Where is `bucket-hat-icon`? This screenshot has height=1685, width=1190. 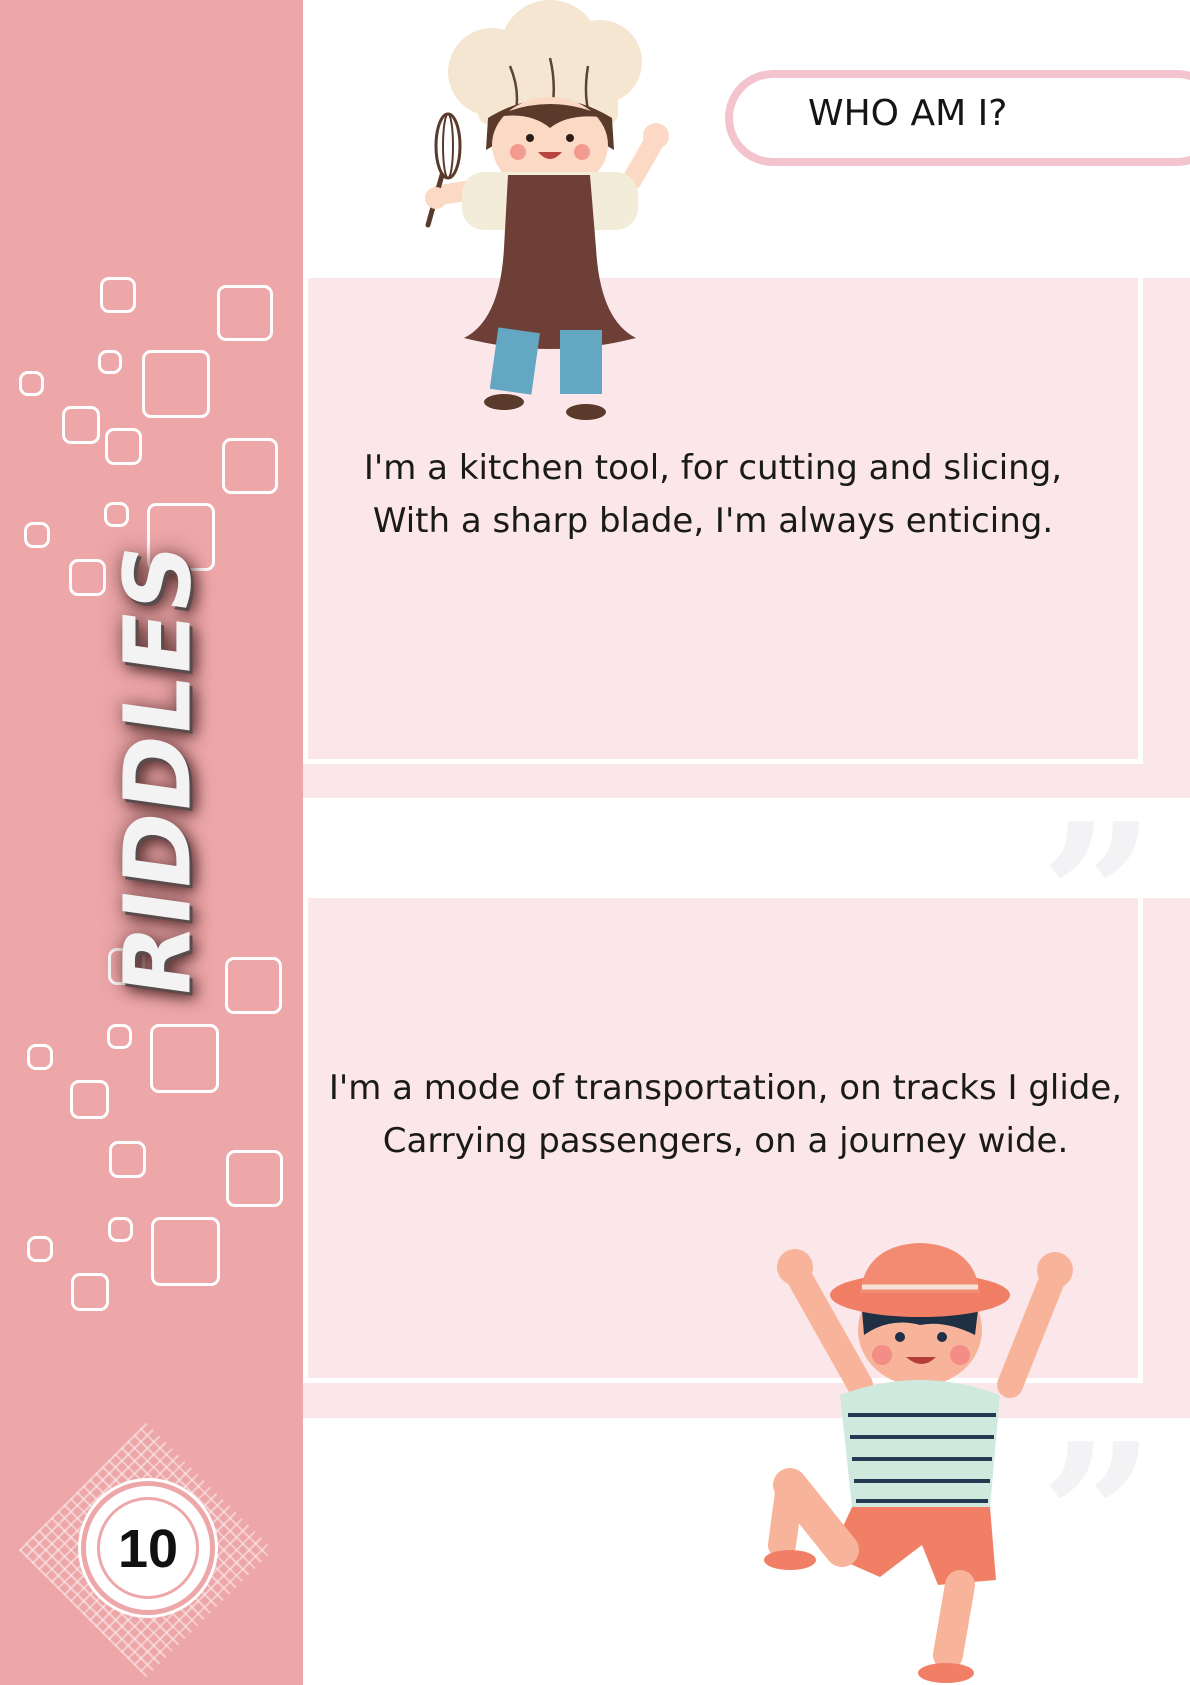 bucket-hat-icon is located at coordinates (920, 1280).